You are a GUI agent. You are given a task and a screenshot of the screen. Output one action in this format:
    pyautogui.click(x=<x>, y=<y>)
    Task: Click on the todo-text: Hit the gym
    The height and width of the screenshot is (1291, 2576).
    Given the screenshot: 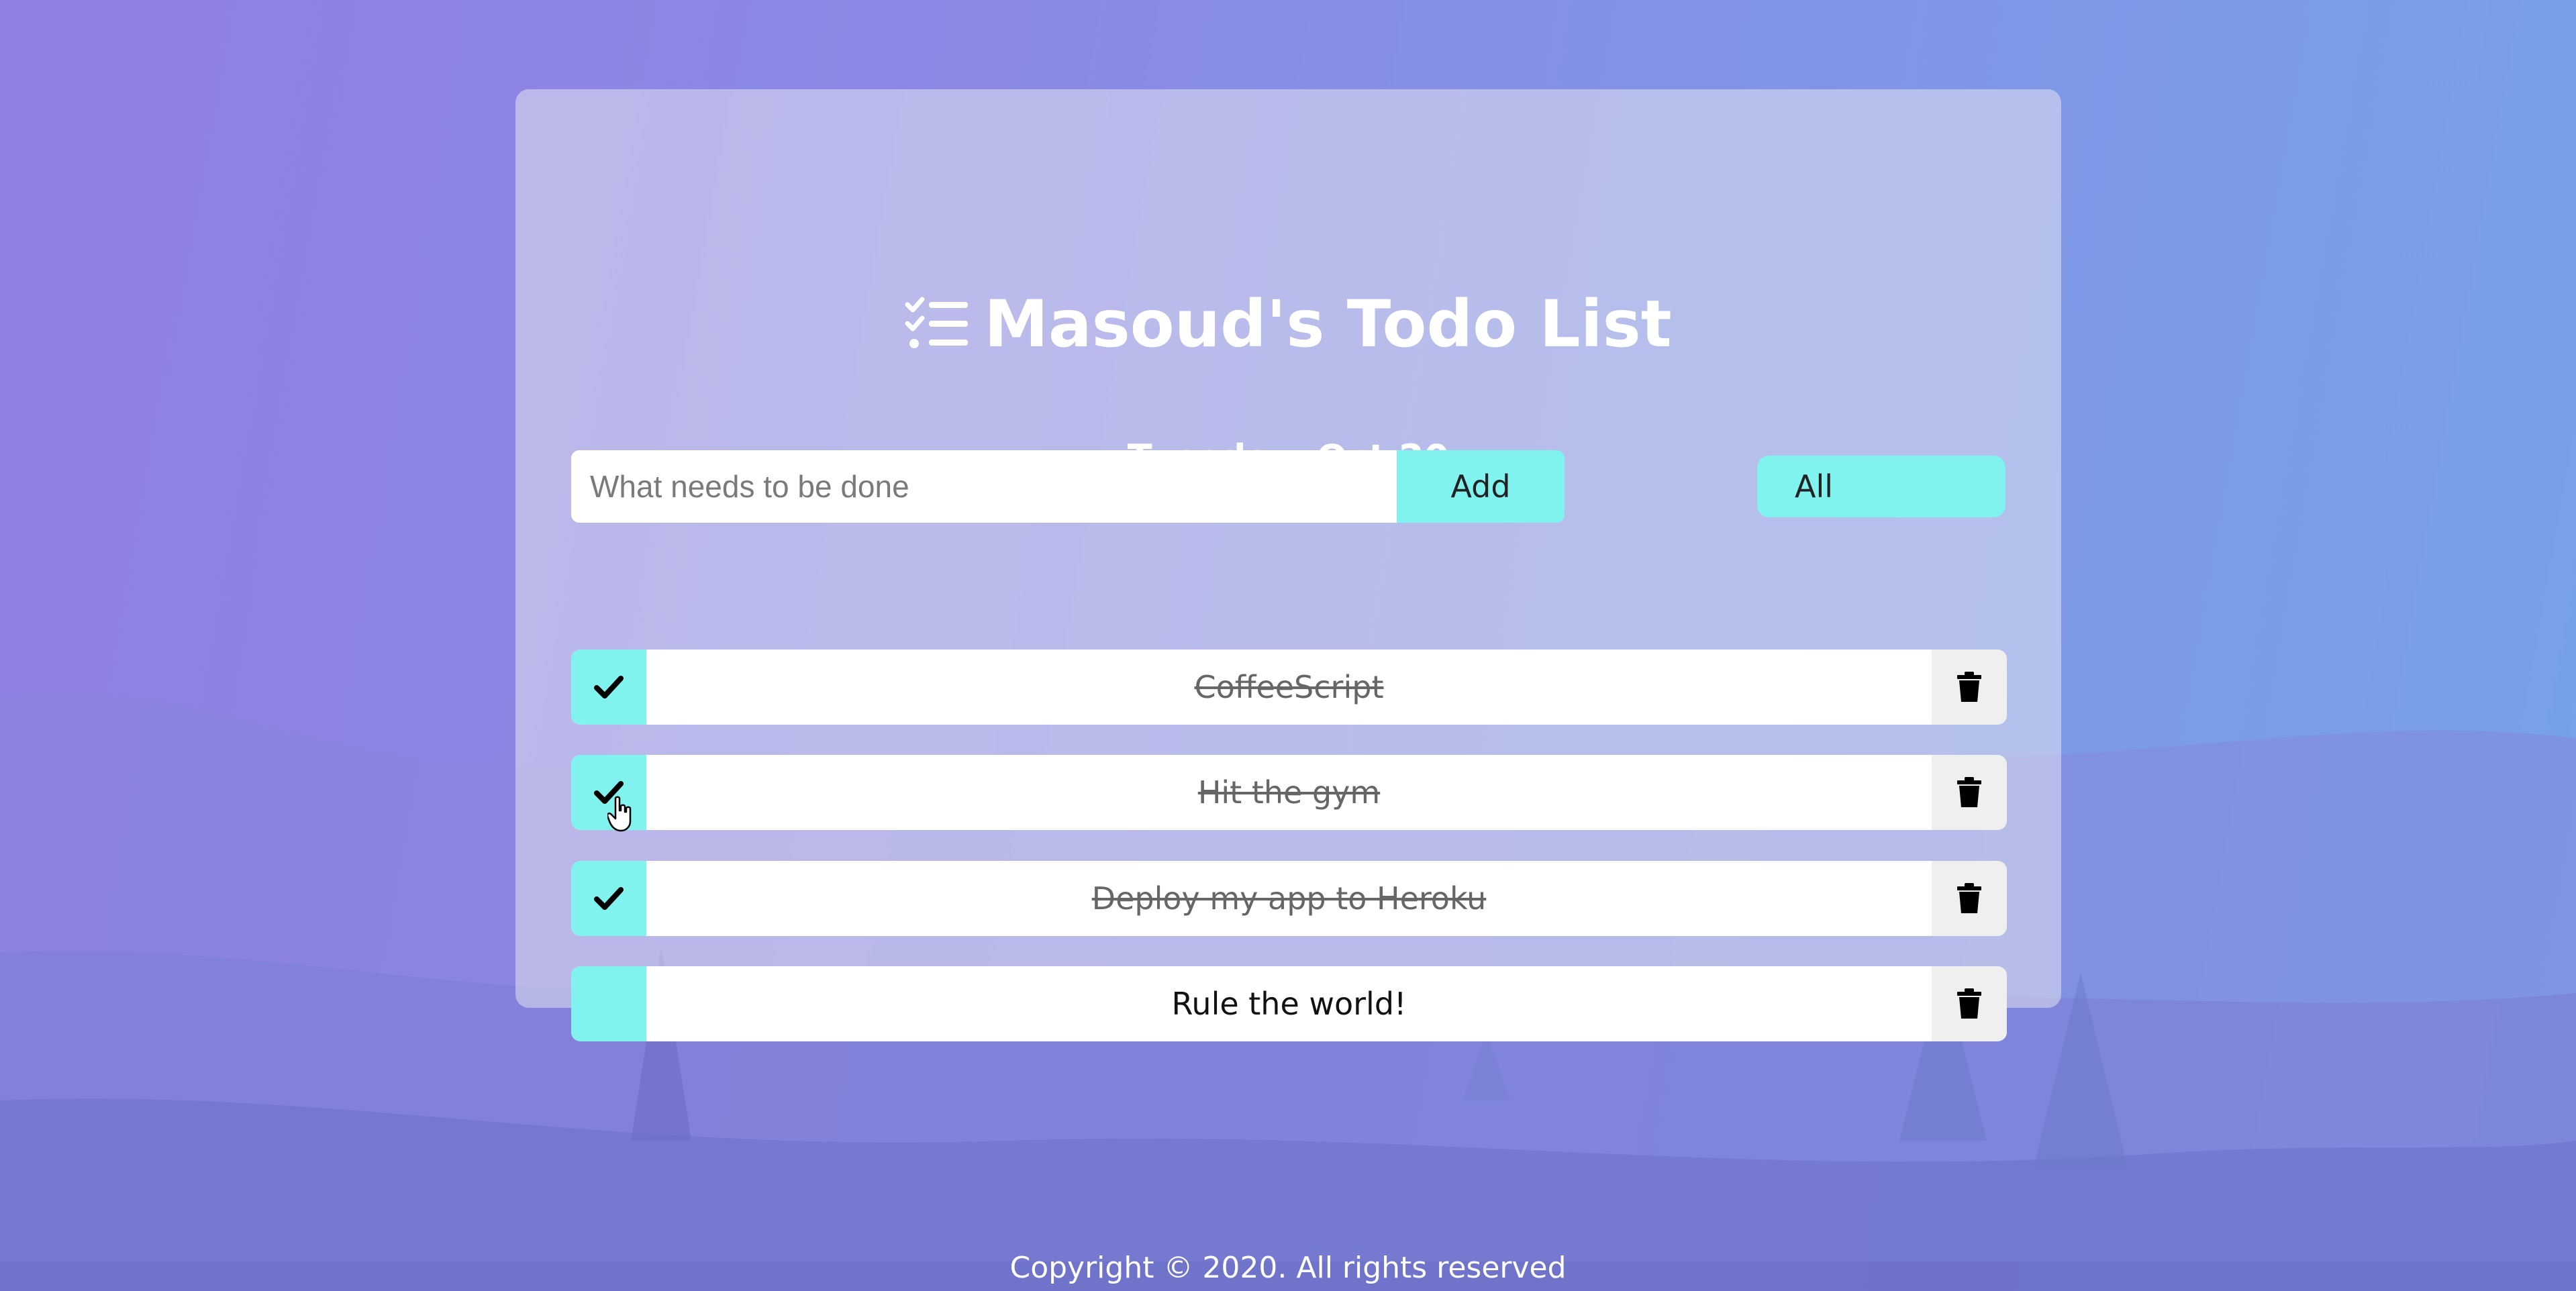 What is the action you would take?
    pyautogui.click(x=1289, y=792)
    